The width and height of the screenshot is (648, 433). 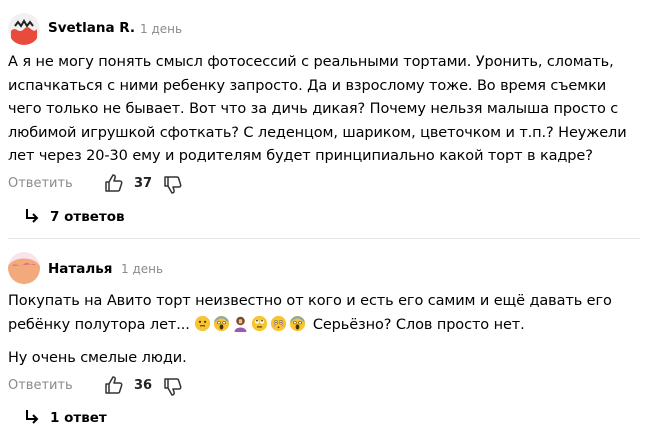 What do you see at coordinates (143, 385) in the screenshot?
I see `likes-count: 36` at bounding box center [143, 385].